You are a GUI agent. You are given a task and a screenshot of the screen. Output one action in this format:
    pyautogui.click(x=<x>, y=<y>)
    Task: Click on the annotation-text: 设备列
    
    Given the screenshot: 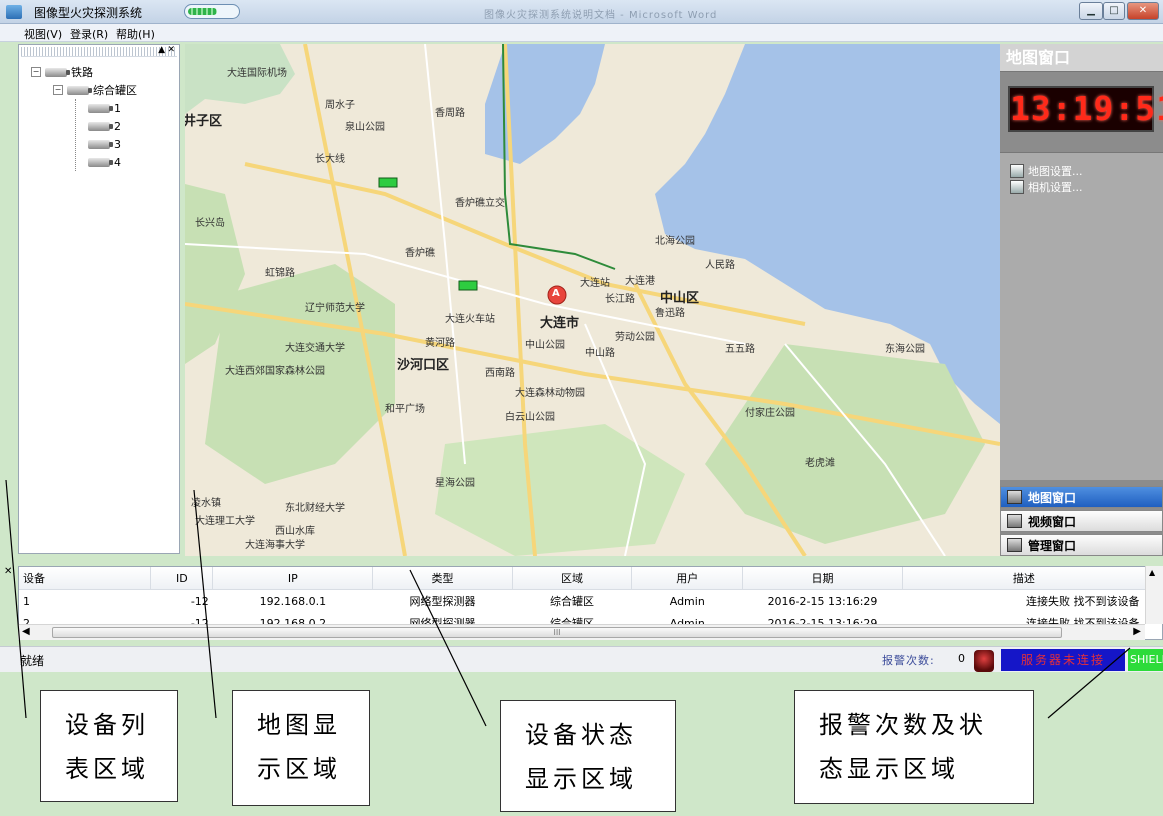 What is the action you would take?
    pyautogui.click(x=107, y=725)
    